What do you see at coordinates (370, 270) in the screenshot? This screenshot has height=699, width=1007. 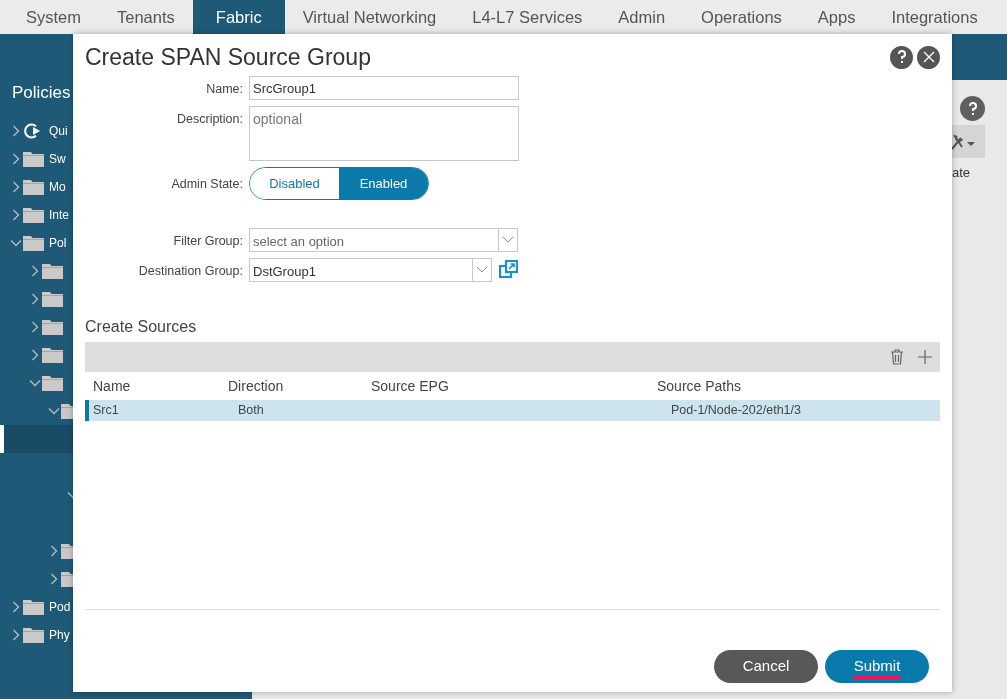 I see `dropdown-field: DstGroup1` at bounding box center [370, 270].